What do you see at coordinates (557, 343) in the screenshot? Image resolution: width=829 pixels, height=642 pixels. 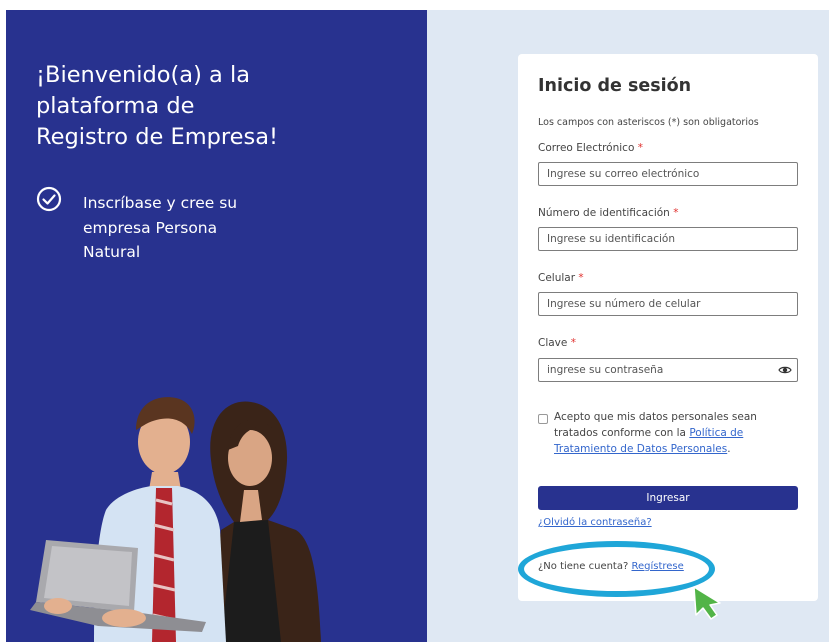 I see `password-label: Clave *` at bounding box center [557, 343].